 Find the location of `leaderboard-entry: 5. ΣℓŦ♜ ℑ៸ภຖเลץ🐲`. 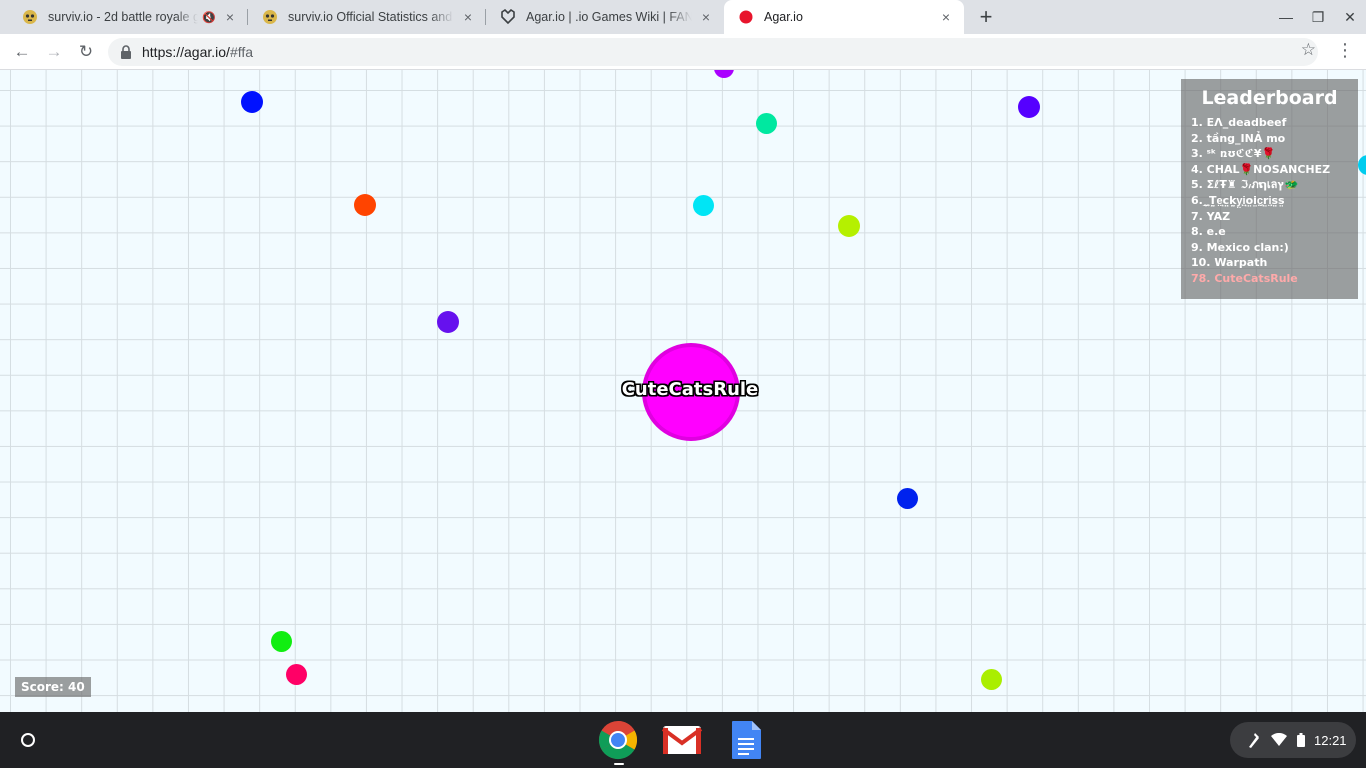

leaderboard-entry: 5. ΣℓŦ♜ ℑ៸ภຖเลץ🐲 is located at coordinates (1245, 185).